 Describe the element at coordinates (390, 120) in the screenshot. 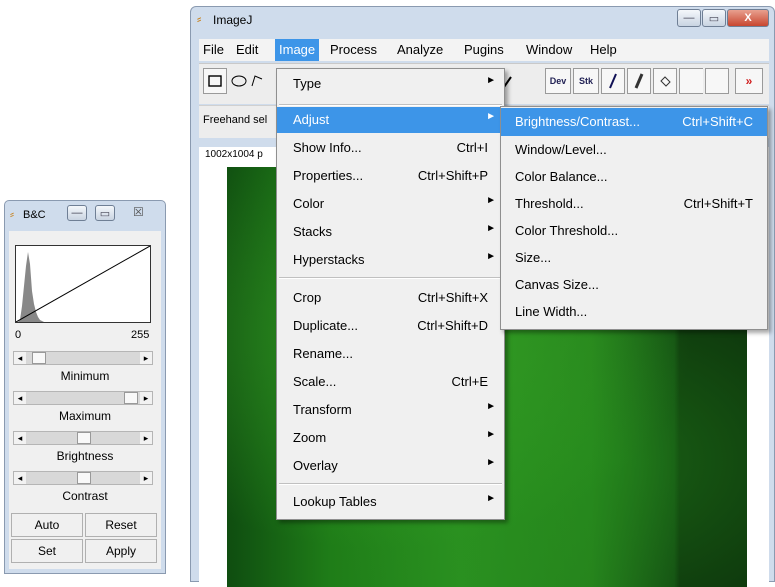

I see `menu-item-adjust: Adjust ►` at that location.